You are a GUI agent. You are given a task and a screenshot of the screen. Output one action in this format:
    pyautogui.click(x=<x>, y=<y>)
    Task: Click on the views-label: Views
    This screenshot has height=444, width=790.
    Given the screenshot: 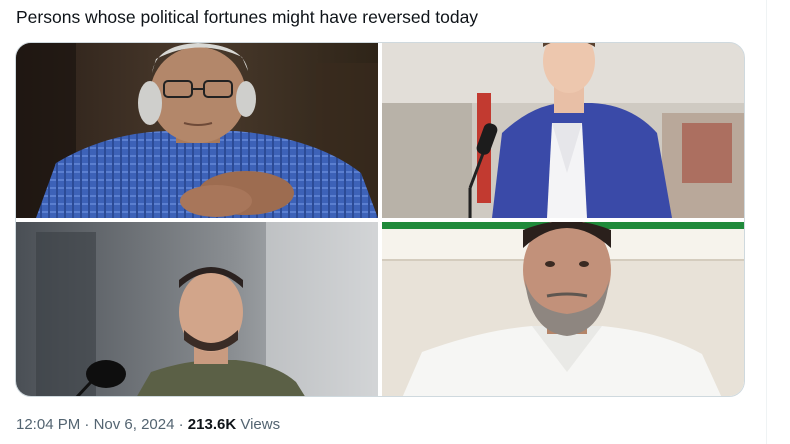 What is the action you would take?
    pyautogui.click(x=260, y=424)
    